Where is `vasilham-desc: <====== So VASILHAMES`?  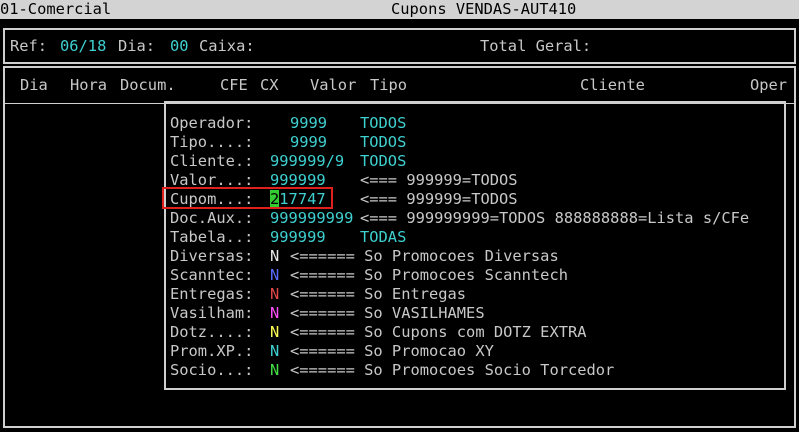 vasilham-desc: <====== So VASILHAMES is located at coordinates (387, 313).